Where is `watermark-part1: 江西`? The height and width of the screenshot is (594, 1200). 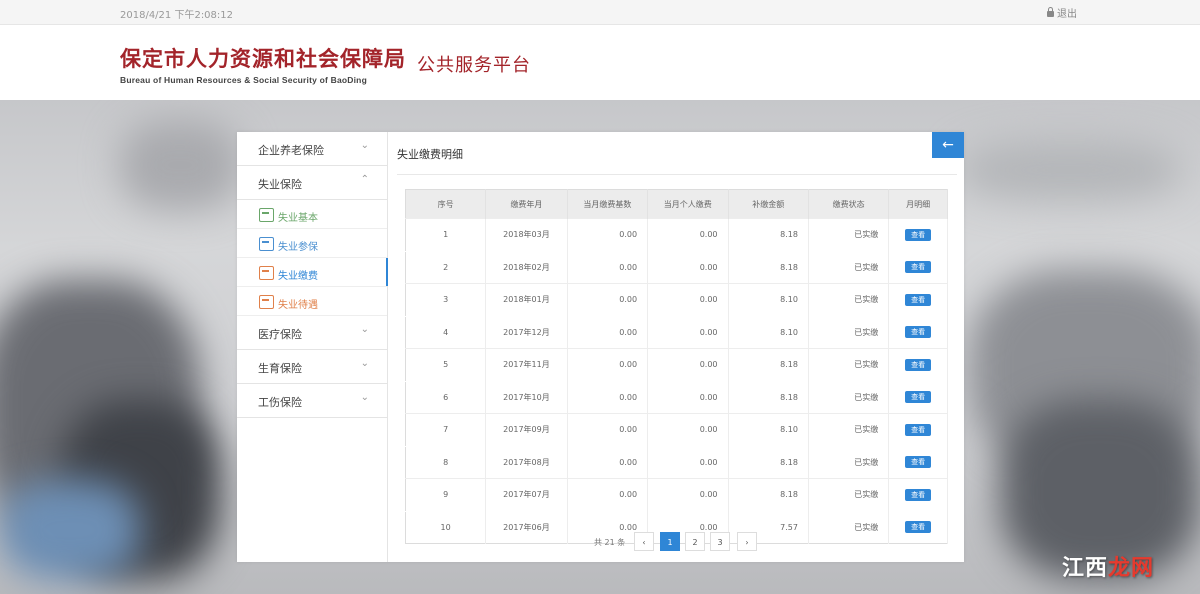 watermark-part1: 江西 is located at coordinates (1085, 568).